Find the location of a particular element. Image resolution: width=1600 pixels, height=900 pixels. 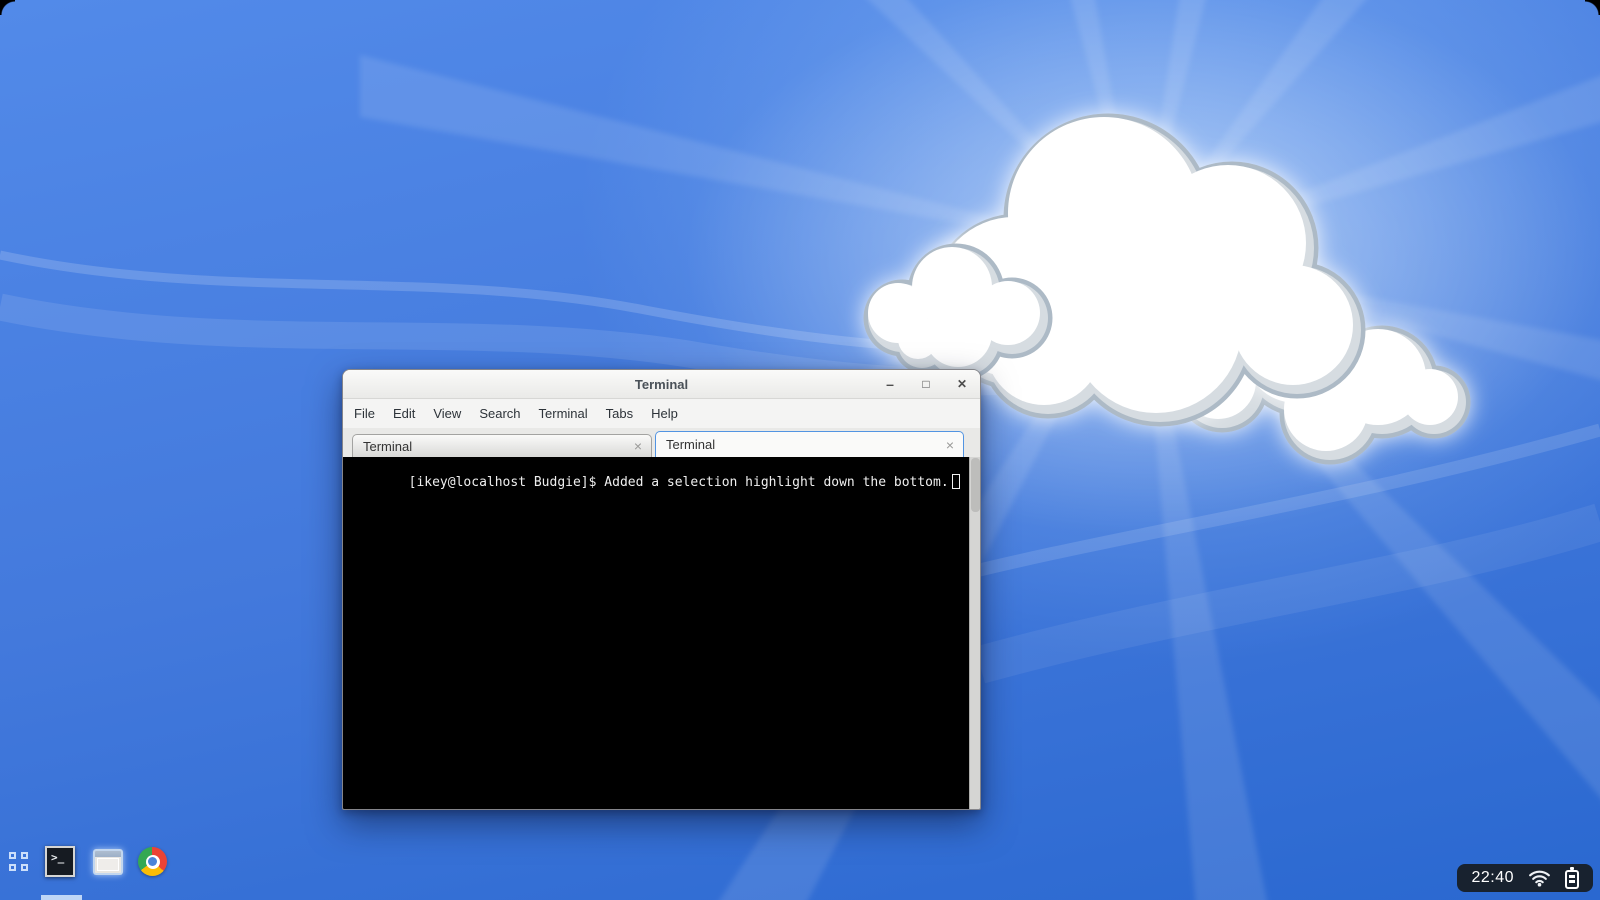

menu-bar: File Edit View Search Terminal Tabs Help is located at coordinates (661, 413).